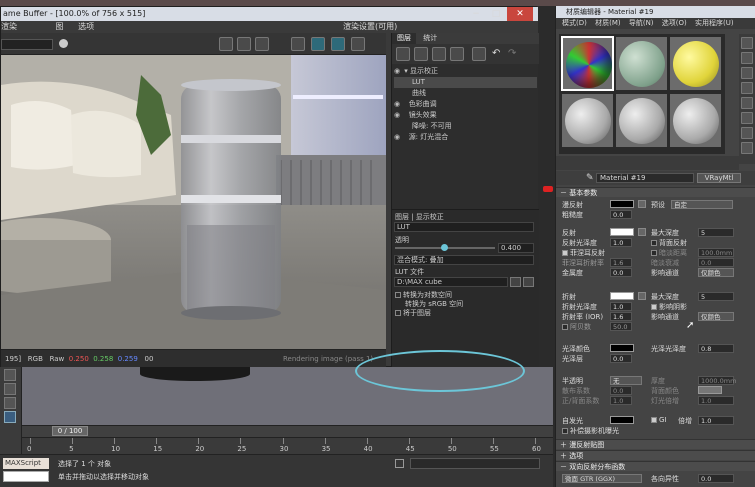 The width and height of the screenshot is (755, 487). What do you see at coordinates (702, 204) in the screenshot?
I see `preset-dropdown: 自定` at bounding box center [702, 204].